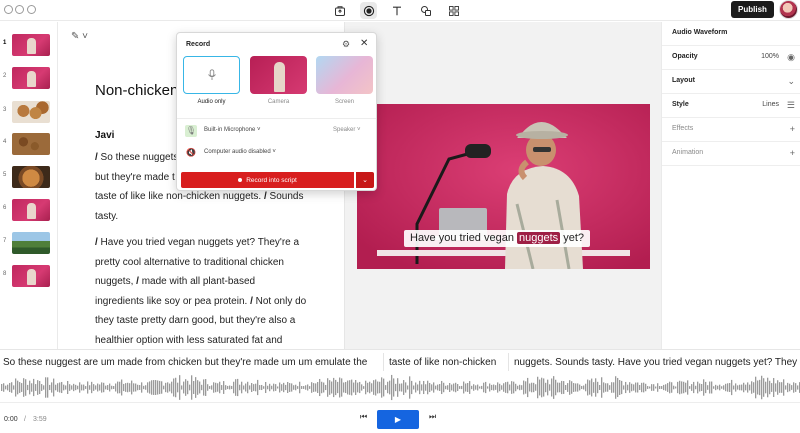 This screenshot has width=800, height=433. I want to click on script-title: Non-chicken, so click(136, 90).